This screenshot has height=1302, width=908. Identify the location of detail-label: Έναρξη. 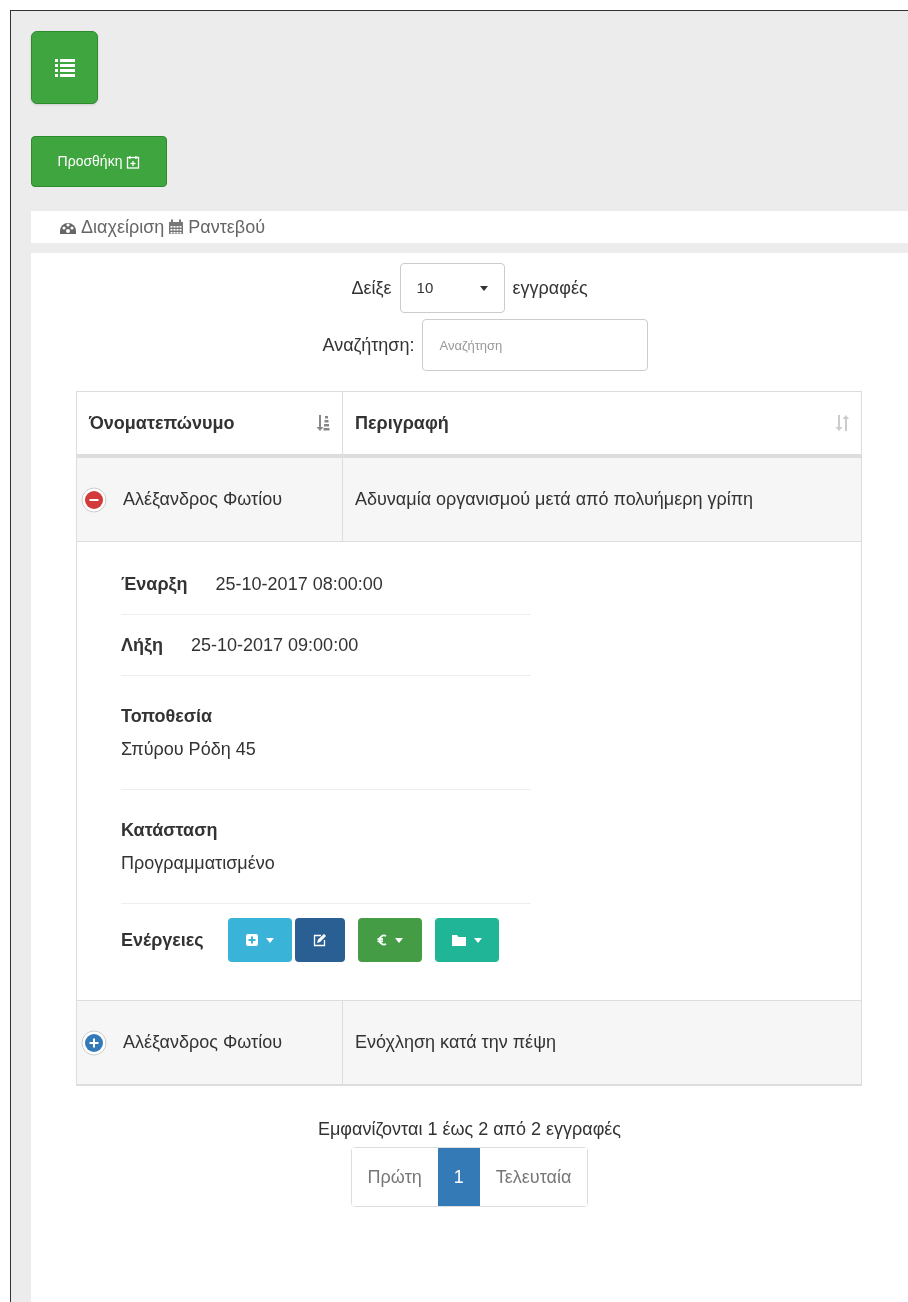
(154, 584).